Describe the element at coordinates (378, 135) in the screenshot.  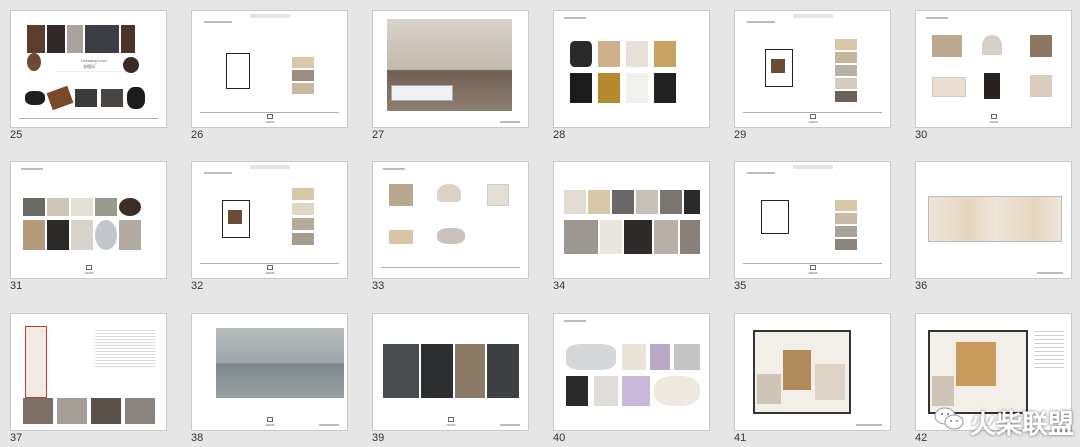
I see `thumbnail-number: 27` at that location.